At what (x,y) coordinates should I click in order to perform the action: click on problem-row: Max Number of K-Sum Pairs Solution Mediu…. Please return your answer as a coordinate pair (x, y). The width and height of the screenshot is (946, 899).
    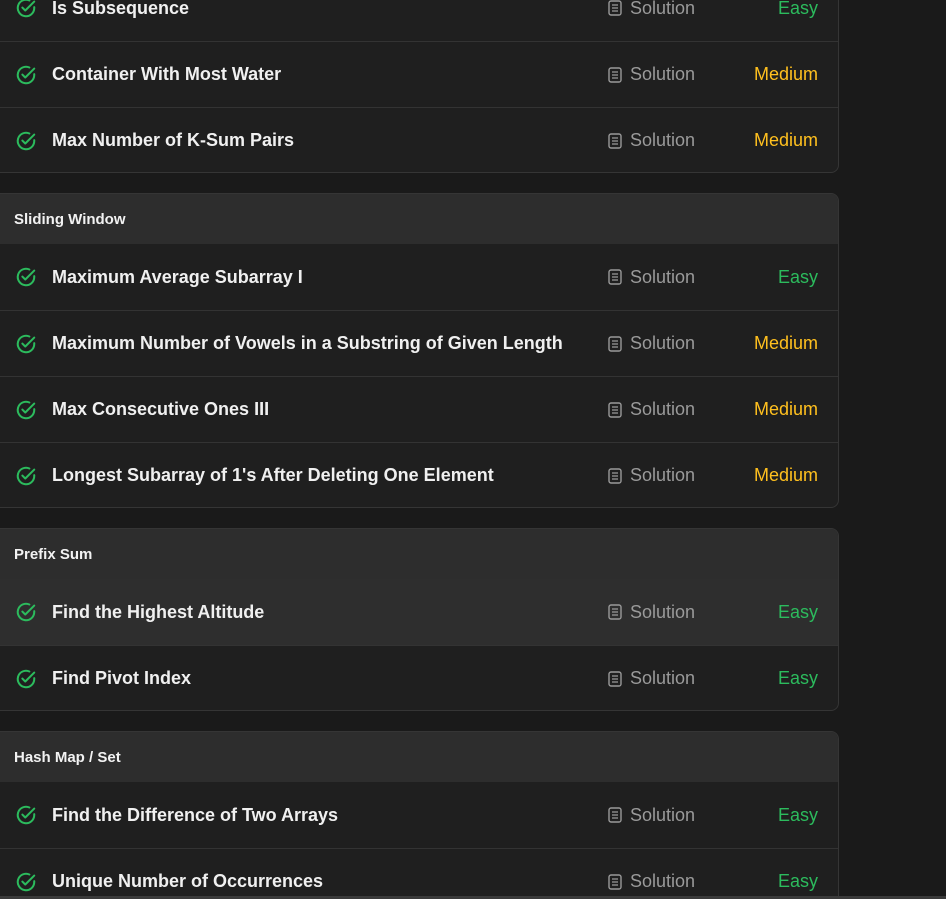
    Looking at the image, I should click on (419, 139).